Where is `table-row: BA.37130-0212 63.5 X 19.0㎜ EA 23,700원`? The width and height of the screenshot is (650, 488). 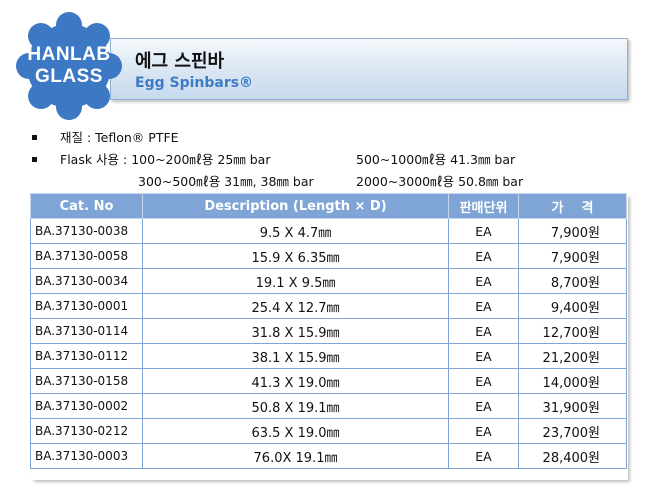
table-row: BA.37130-0212 63.5 X 19.0㎜ EA 23,700원 is located at coordinates (328, 431).